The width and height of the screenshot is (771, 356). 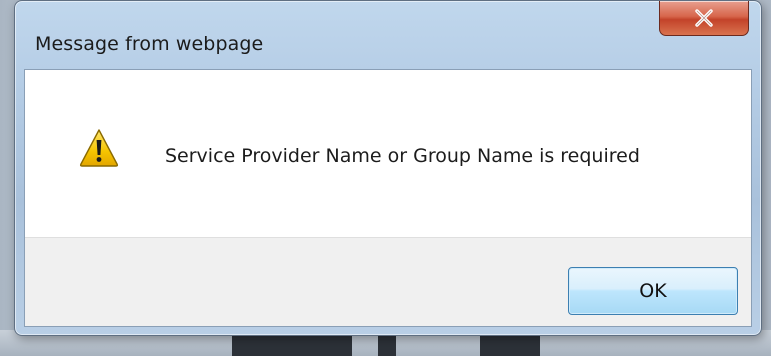 What do you see at coordinates (99, 148) in the screenshot?
I see `warning-icon` at bounding box center [99, 148].